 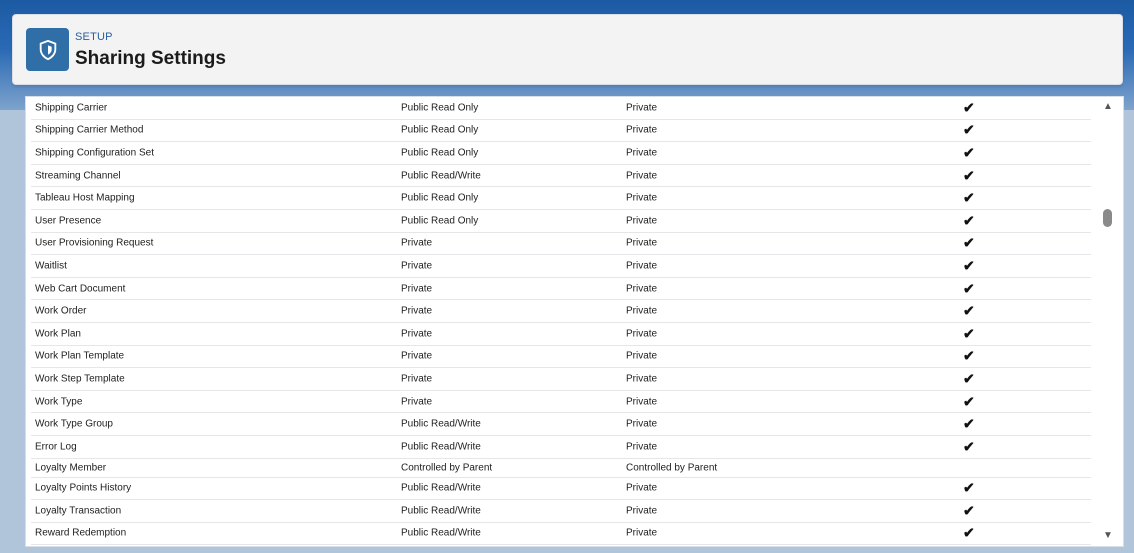 I want to click on table-row: Work Order Private Private ✔, so click(x=561, y=311).